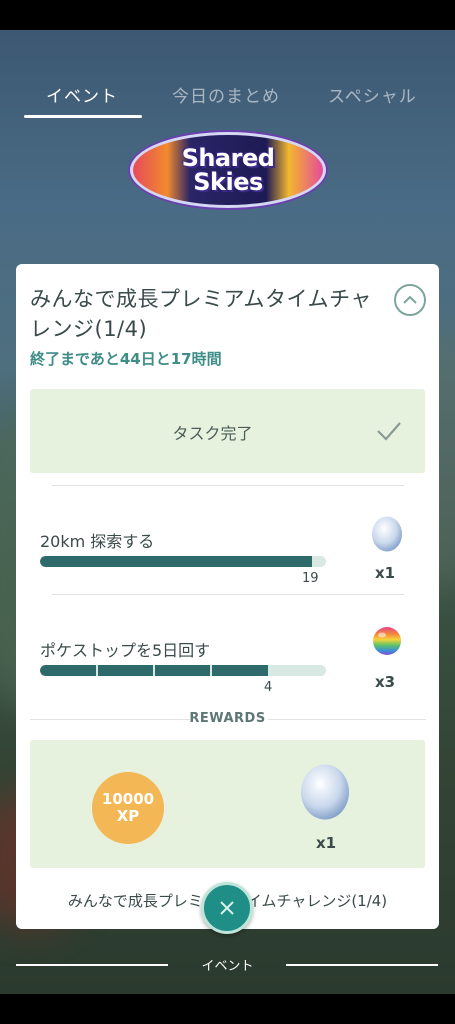 The width and height of the screenshot is (455, 1024). What do you see at coordinates (83, 116) in the screenshot?
I see `active-tab-indicator` at bounding box center [83, 116].